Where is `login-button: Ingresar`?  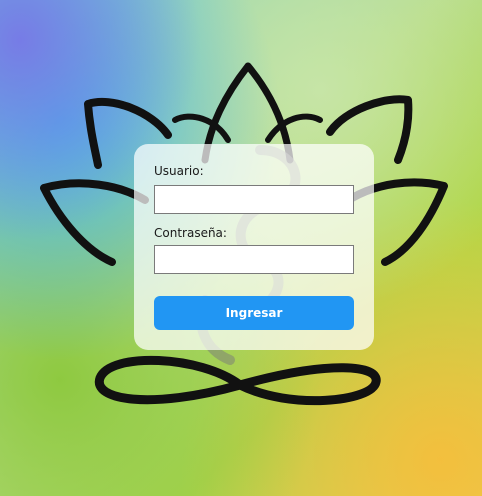 login-button: Ingresar is located at coordinates (254, 313).